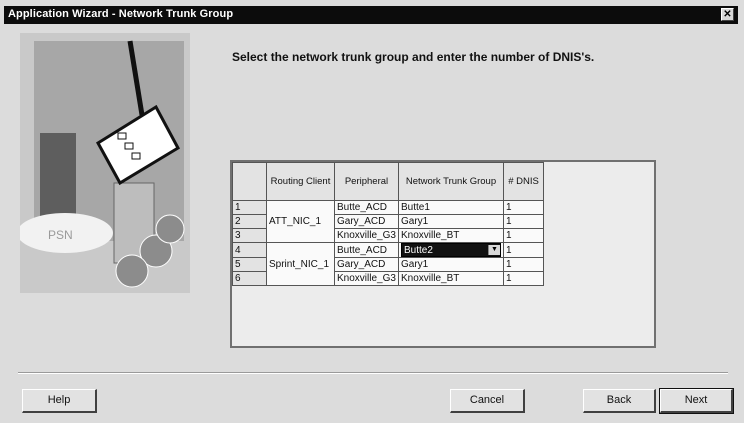 The width and height of the screenshot is (744, 423). I want to click on window-title: Application Wizard - Network Trunk Group, so click(121, 14).